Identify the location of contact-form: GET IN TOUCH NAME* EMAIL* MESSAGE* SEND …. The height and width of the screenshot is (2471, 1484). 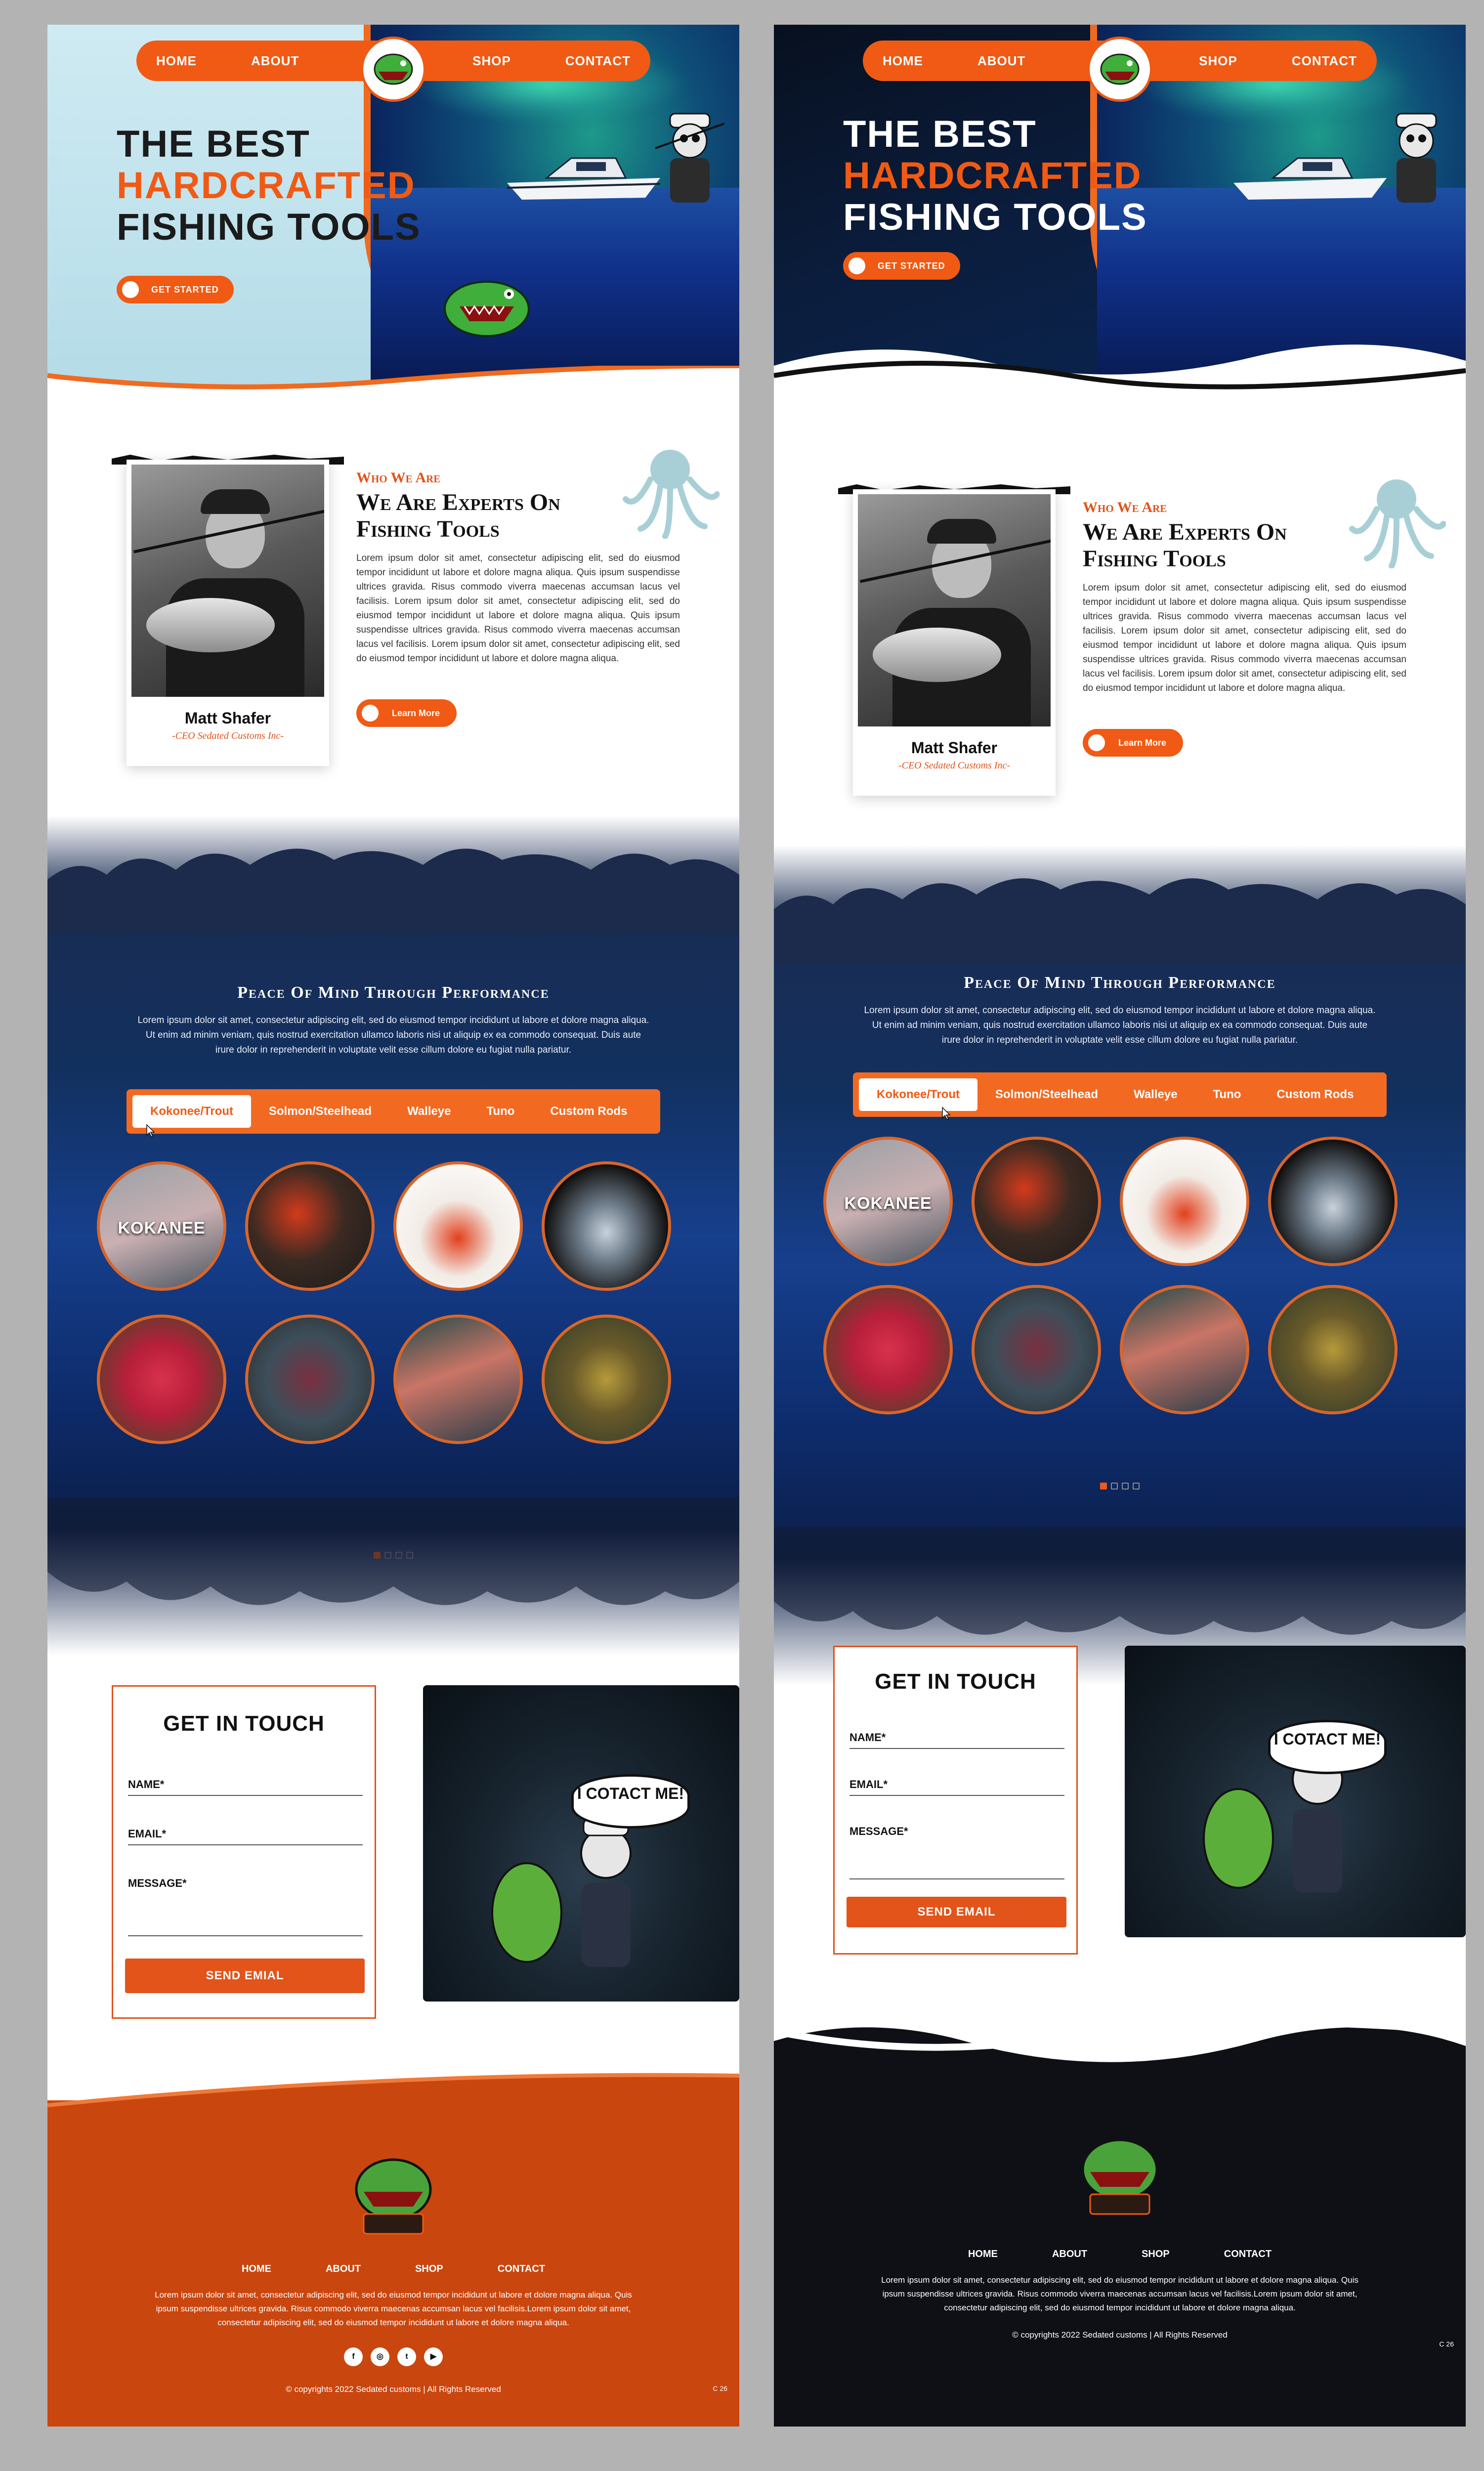
(244, 1852).